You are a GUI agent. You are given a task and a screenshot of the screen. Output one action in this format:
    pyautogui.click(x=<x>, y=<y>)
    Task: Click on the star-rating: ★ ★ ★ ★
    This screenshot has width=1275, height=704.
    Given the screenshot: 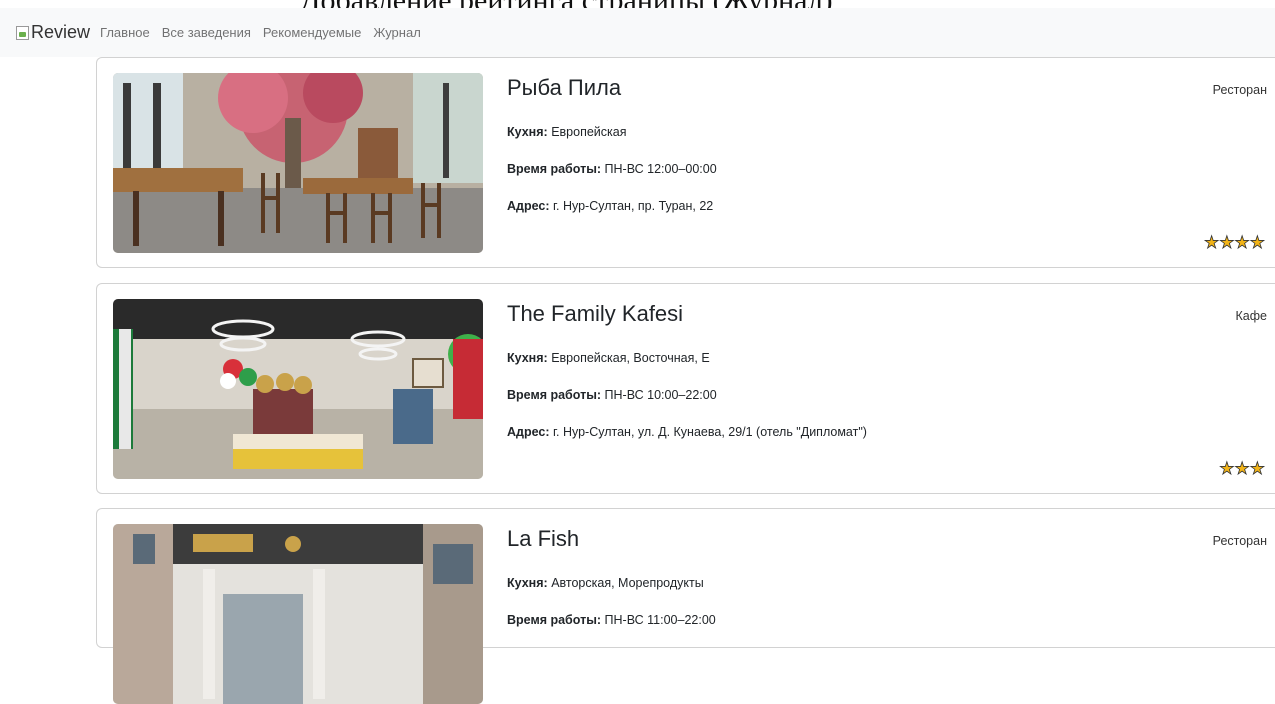 What is the action you would take?
    pyautogui.click(x=1235, y=243)
    